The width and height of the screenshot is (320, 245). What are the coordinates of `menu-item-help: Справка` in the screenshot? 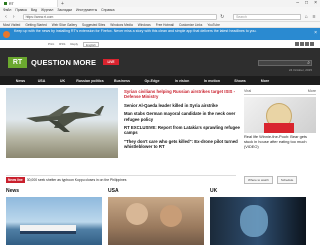 It's located at (107, 10).